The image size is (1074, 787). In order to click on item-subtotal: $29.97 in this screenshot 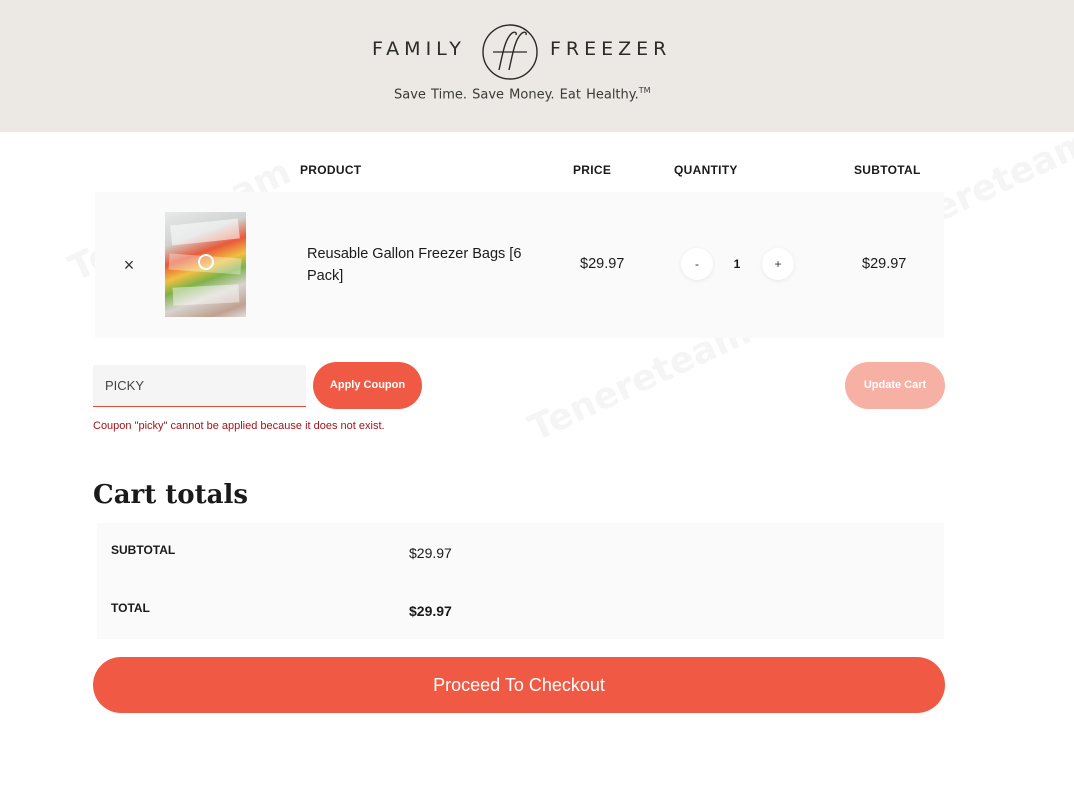, I will do `click(884, 264)`.